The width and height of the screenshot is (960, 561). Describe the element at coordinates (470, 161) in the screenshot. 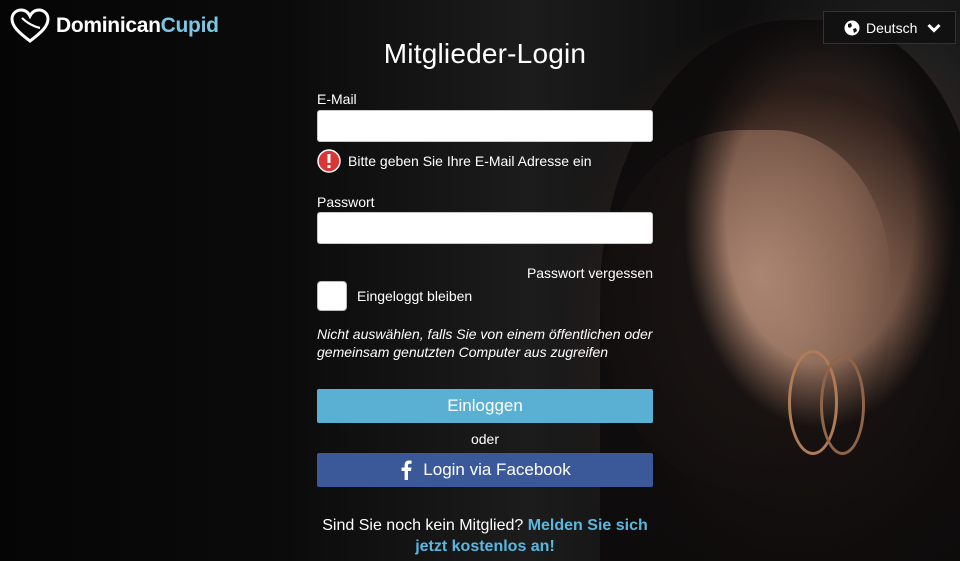

I see `email-error-text: Bitte geben Sie Ihre E-Mail Adresse ein` at that location.